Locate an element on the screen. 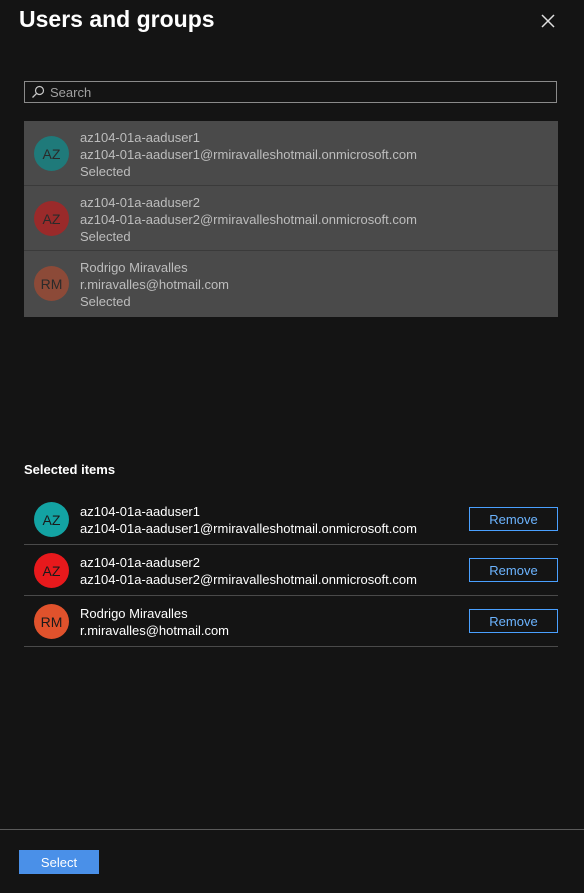 The height and width of the screenshot is (893, 584). select-button: Select is located at coordinates (59, 862).